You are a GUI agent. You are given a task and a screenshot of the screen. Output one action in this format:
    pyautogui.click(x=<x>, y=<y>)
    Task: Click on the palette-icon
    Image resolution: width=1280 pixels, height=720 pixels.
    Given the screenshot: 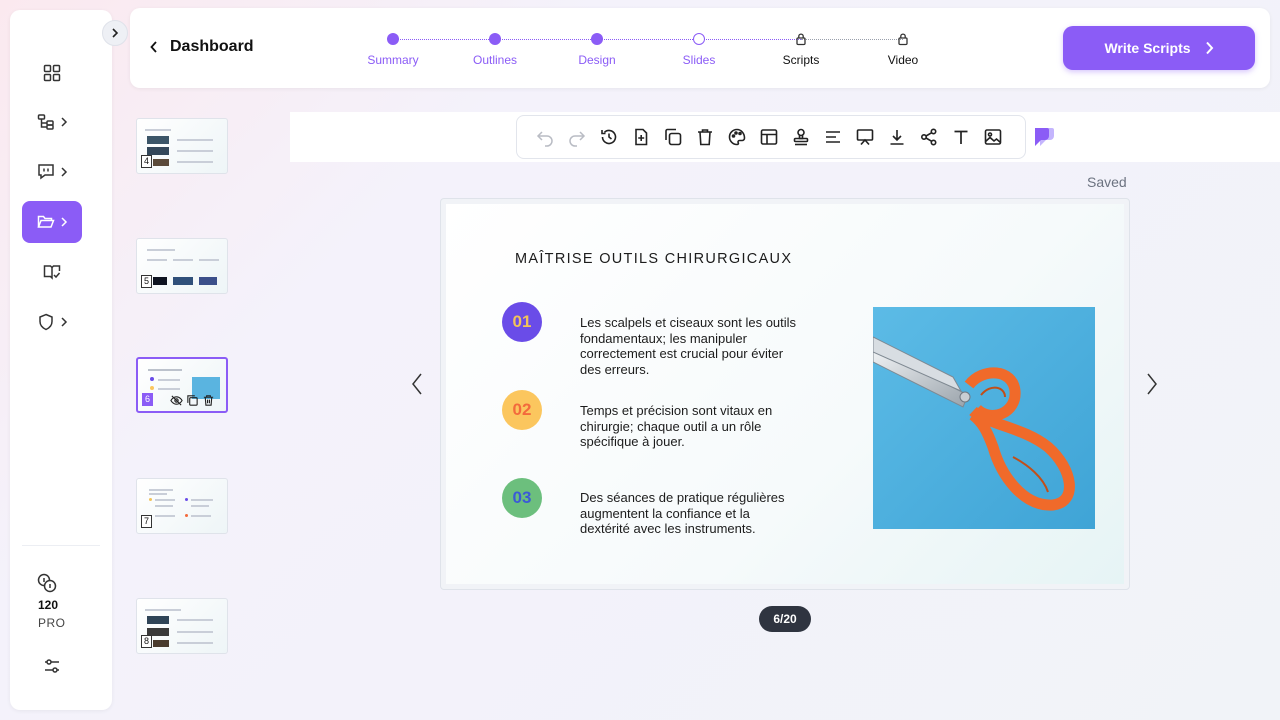 What is the action you would take?
    pyautogui.click(x=737, y=137)
    